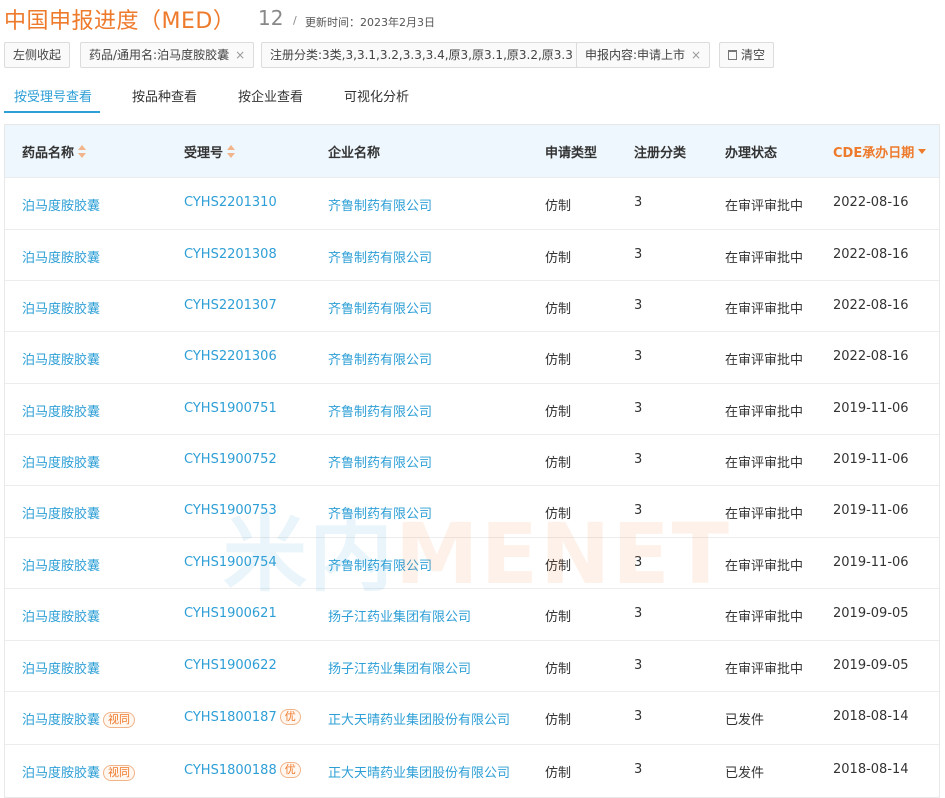 This screenshot has width=945, height=798. Describe the element at coordinates (922, 152) in the screenshot. I see `sort-desc-icon` at that location.